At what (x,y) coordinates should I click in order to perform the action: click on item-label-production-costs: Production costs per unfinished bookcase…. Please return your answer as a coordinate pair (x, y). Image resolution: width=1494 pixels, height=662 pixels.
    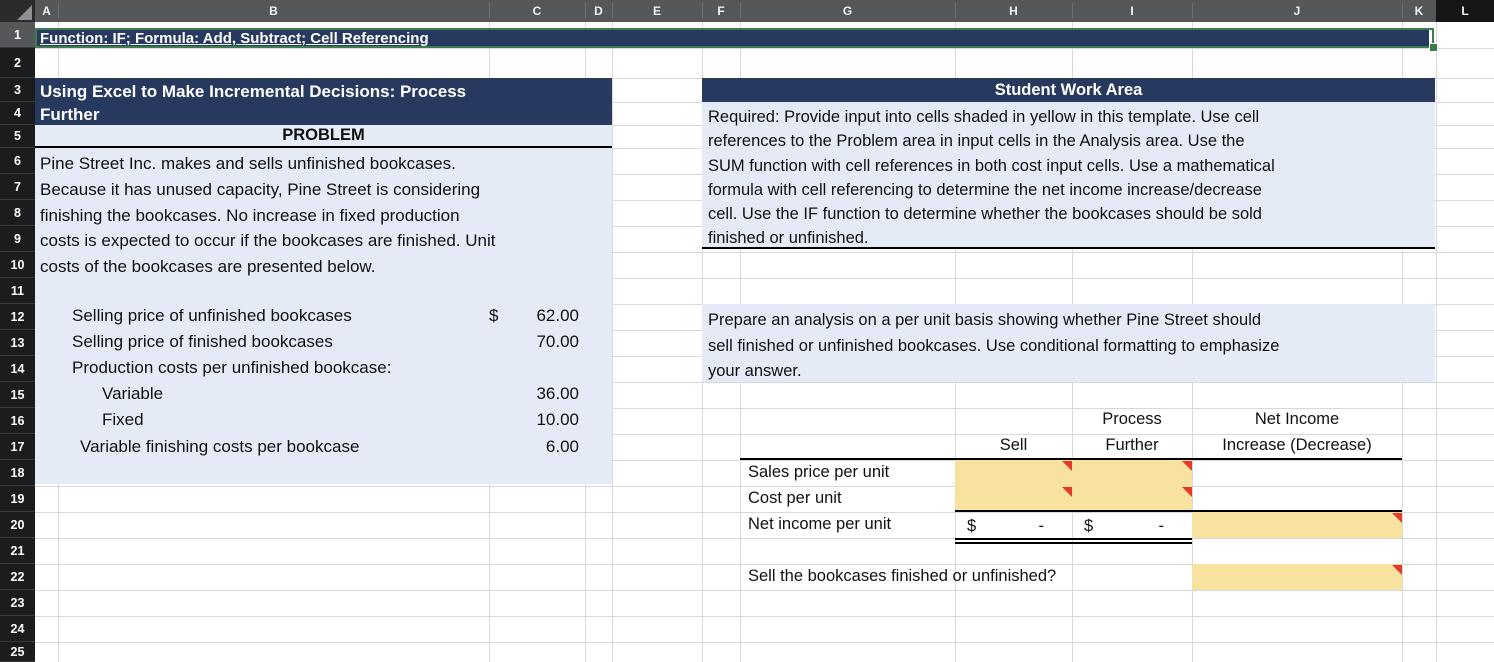
    Looking at the image, I should click on (232, 367).